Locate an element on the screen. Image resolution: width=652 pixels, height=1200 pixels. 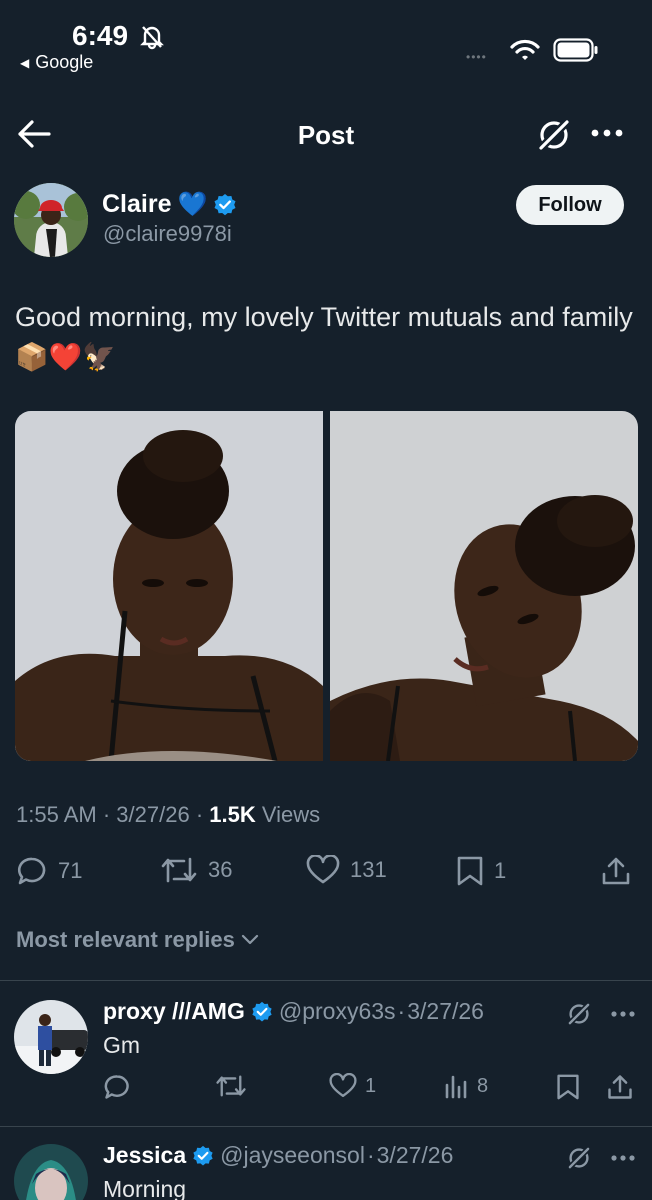
tweet-time: 1:55 AM is located at coordinates (56, 814).